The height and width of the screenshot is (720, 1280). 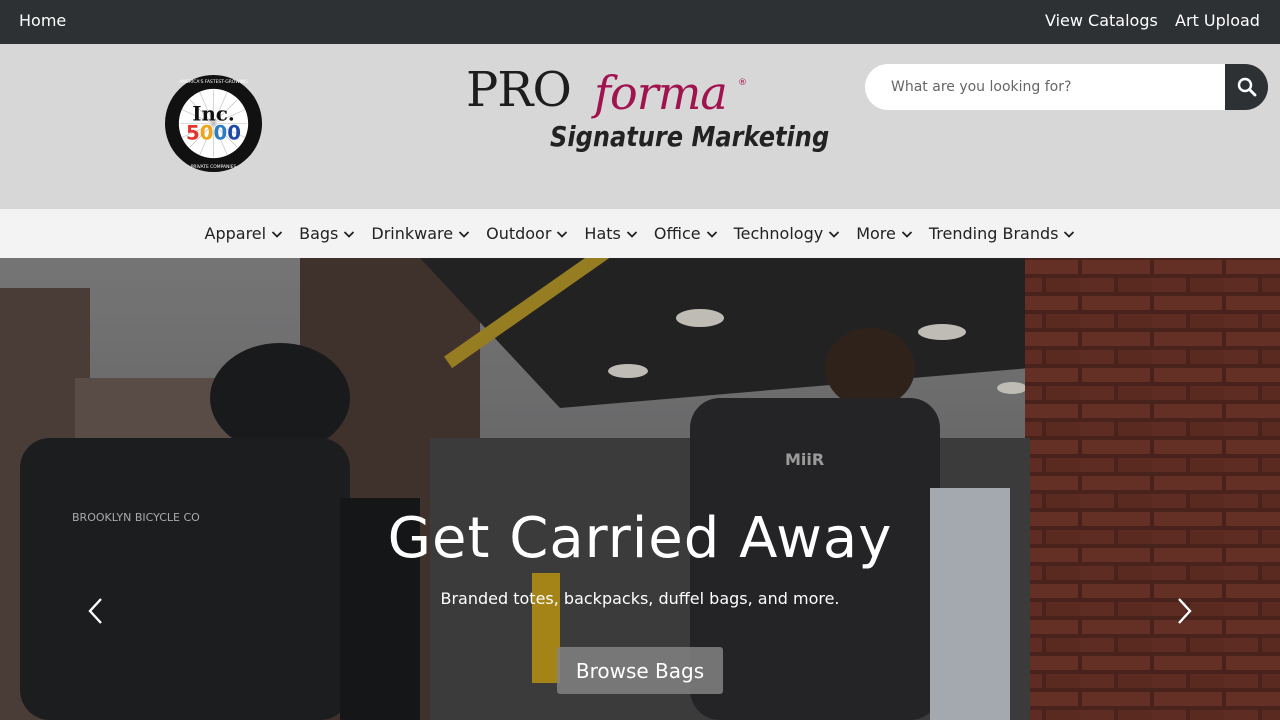 I want to click on home-link: Home, so click(x=42, y=20).